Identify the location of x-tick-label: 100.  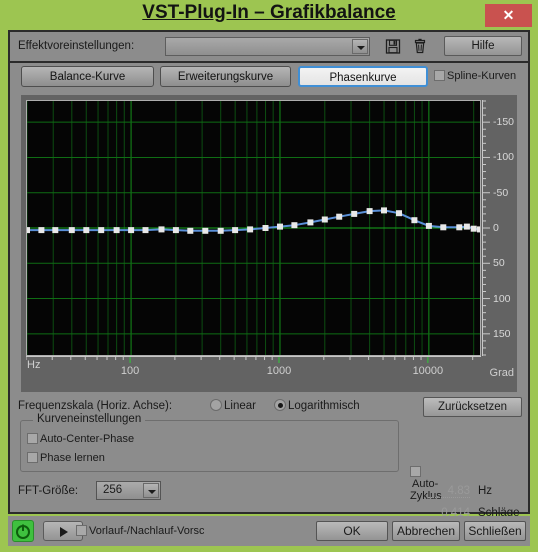
(130, 371).